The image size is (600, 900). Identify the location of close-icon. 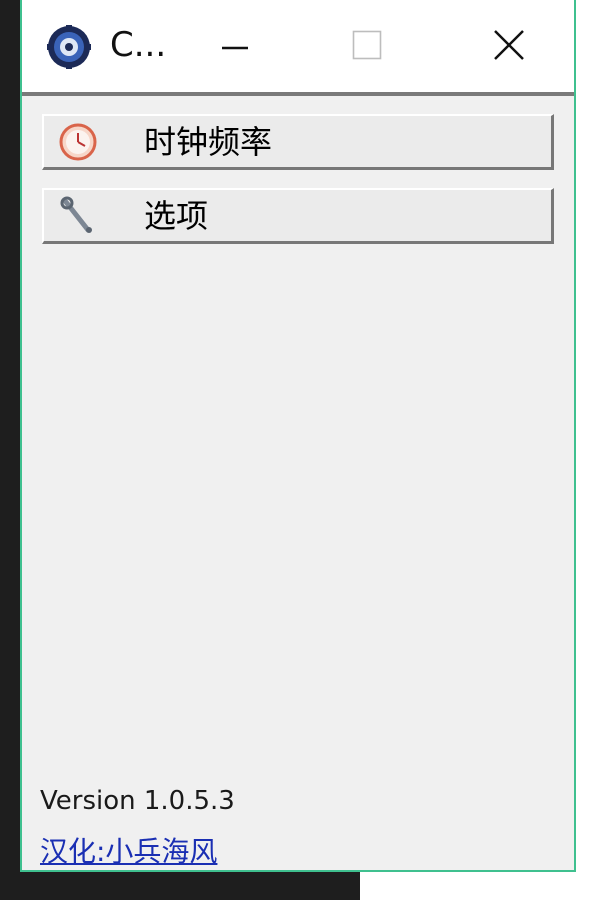
(509, 45).